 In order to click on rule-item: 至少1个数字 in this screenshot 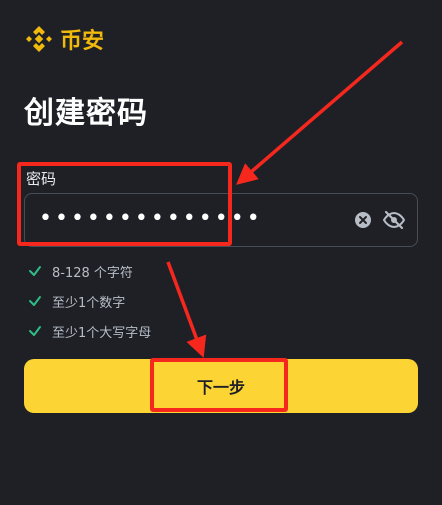, I will do `click(89, 301)`.